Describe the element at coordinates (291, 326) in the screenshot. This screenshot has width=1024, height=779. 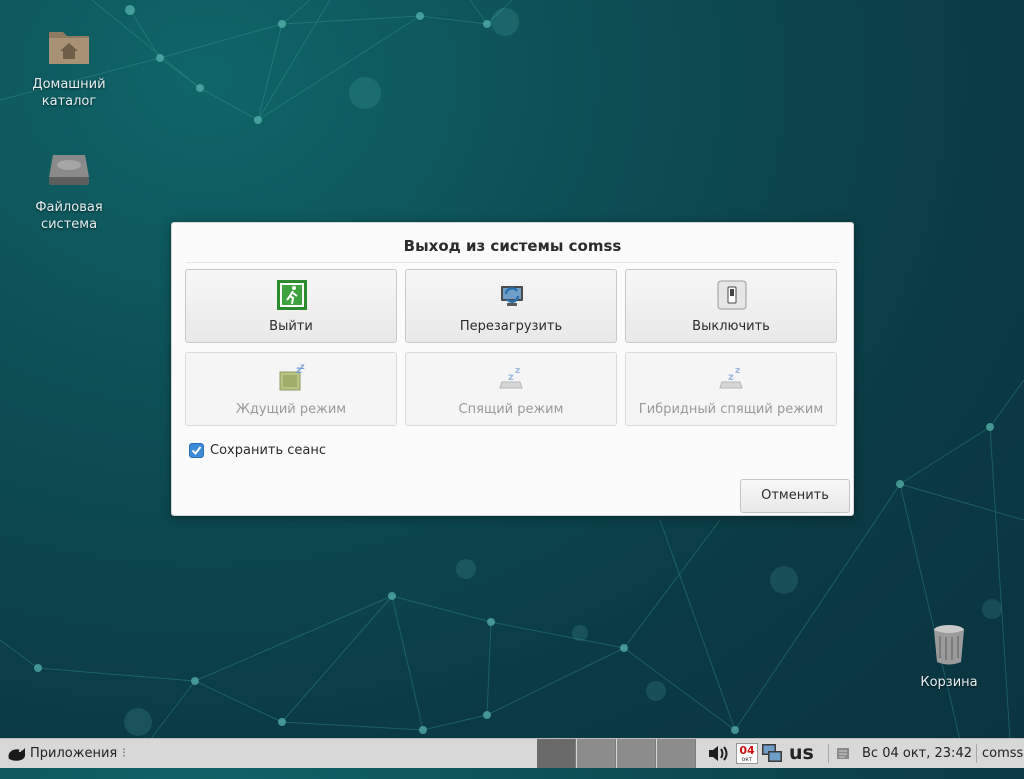
I see `logout-label: Выйти` at that location.